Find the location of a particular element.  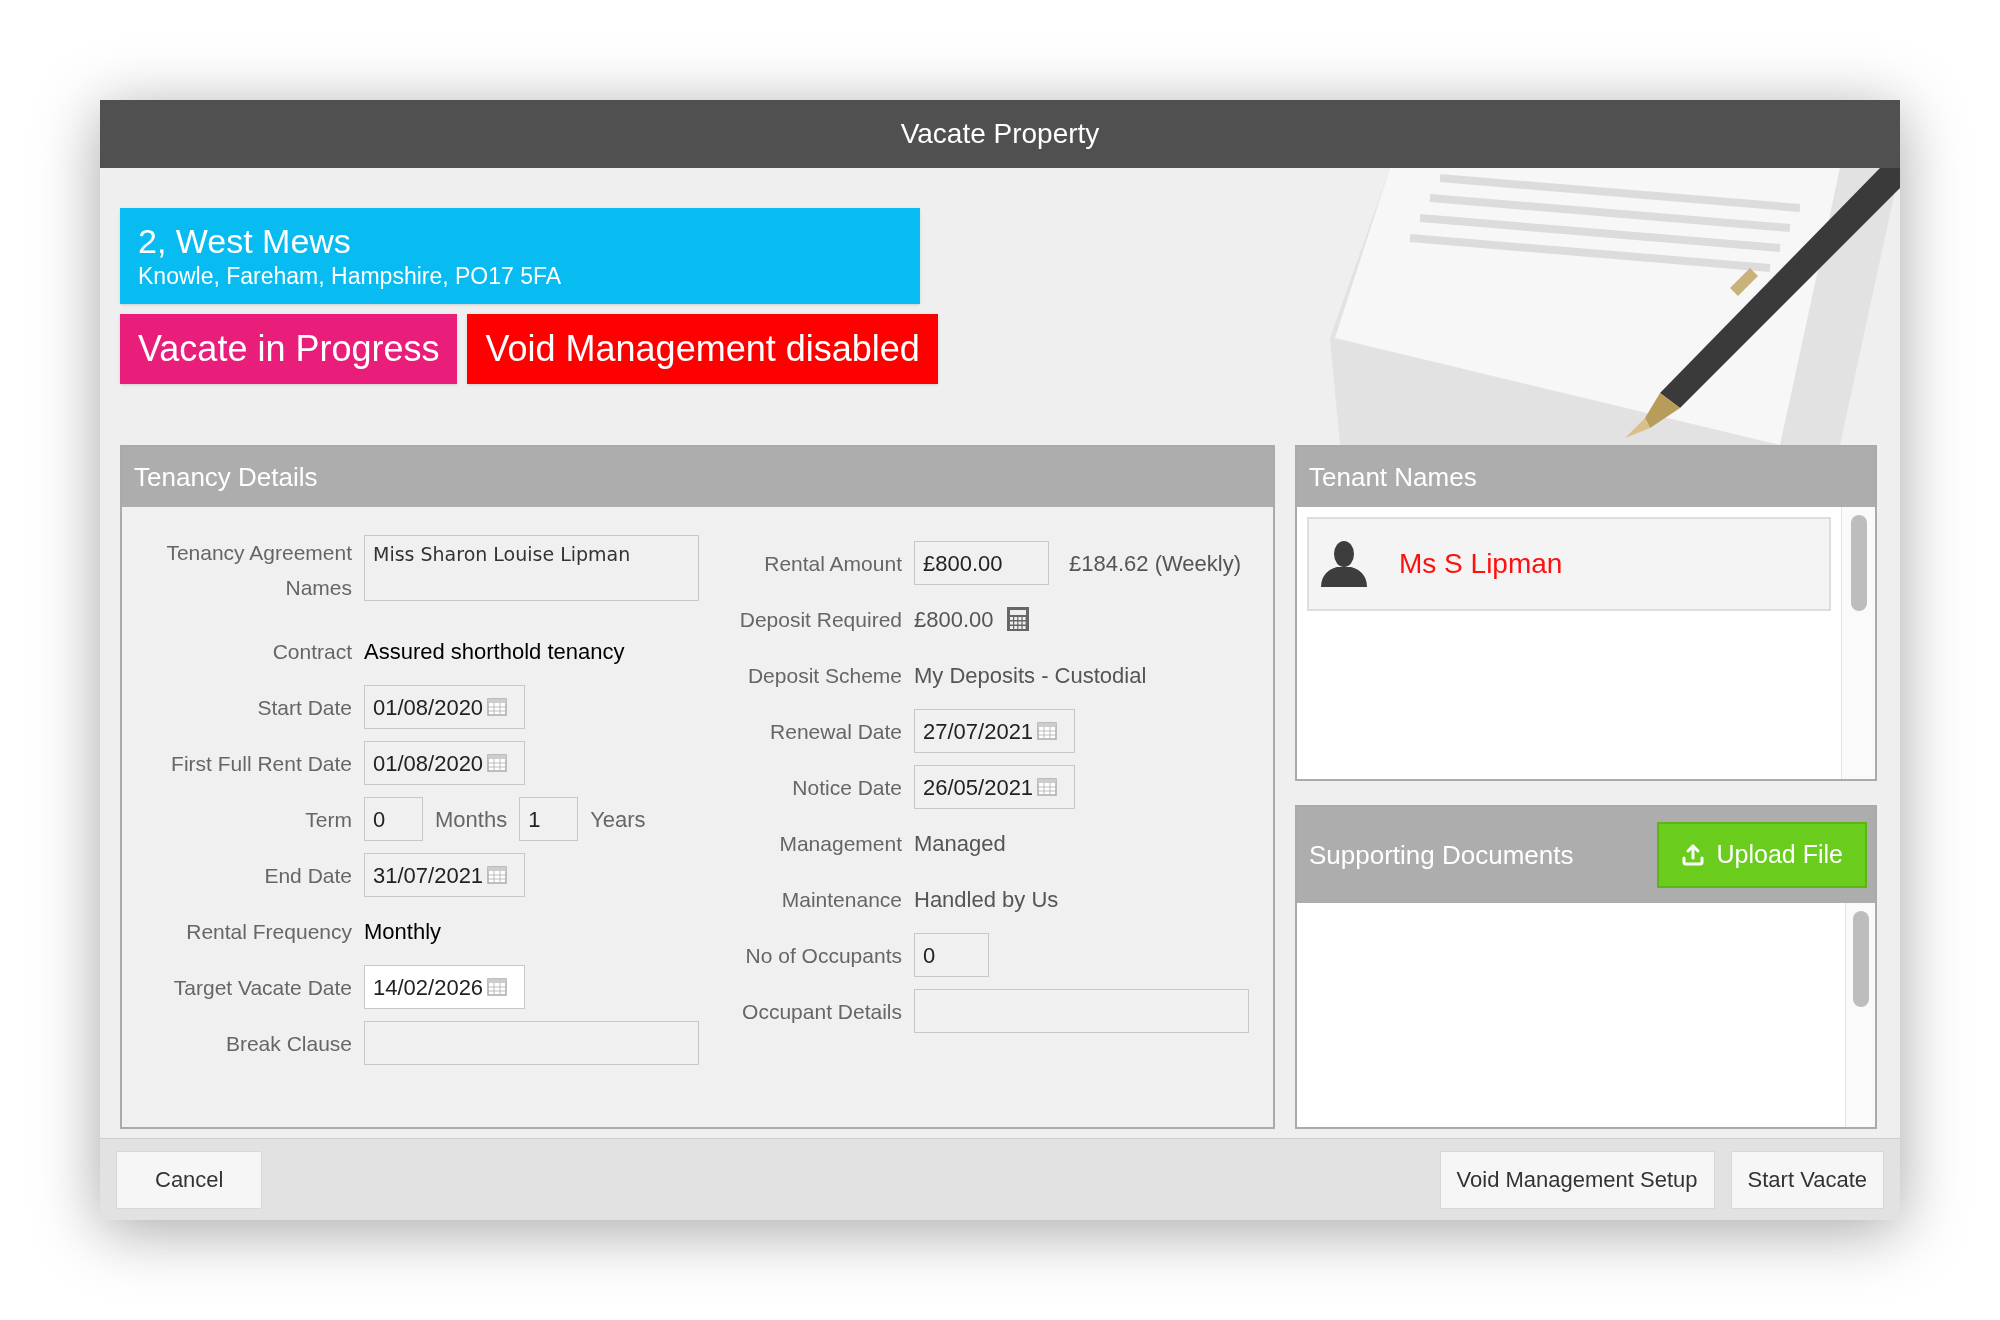

date-field: 26/05/2021 is located at coordinates (994, 787).